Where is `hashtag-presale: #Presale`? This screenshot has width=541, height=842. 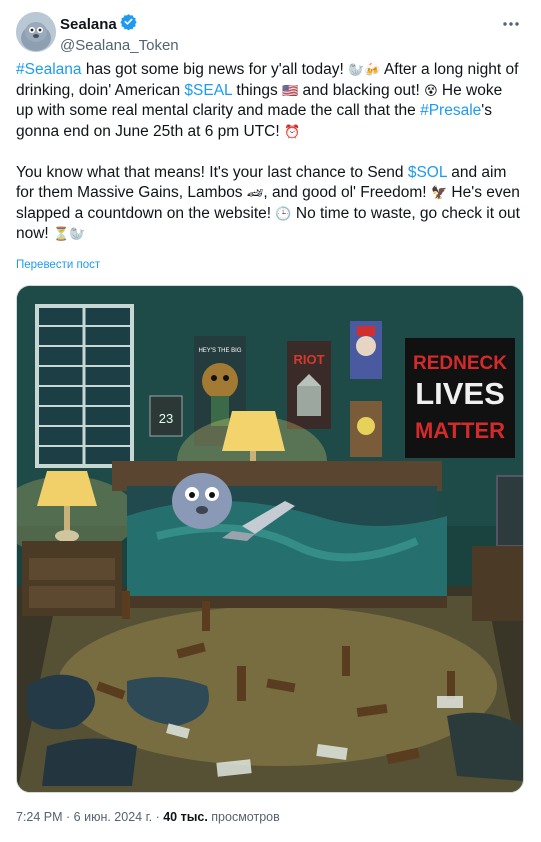
hashtag-presale: #Presale is located at coordinates (450, 110).